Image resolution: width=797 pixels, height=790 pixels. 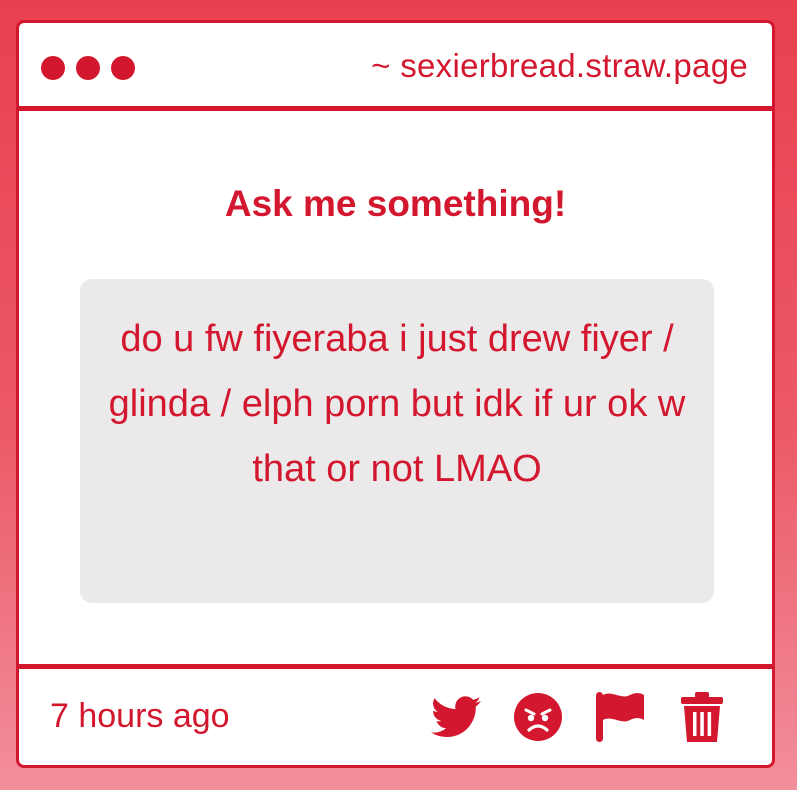 What do you see at coordinates (140, 716) in the screenshot?
I see `timestamp: 7 hours ago` at bounding box center [140, 716].